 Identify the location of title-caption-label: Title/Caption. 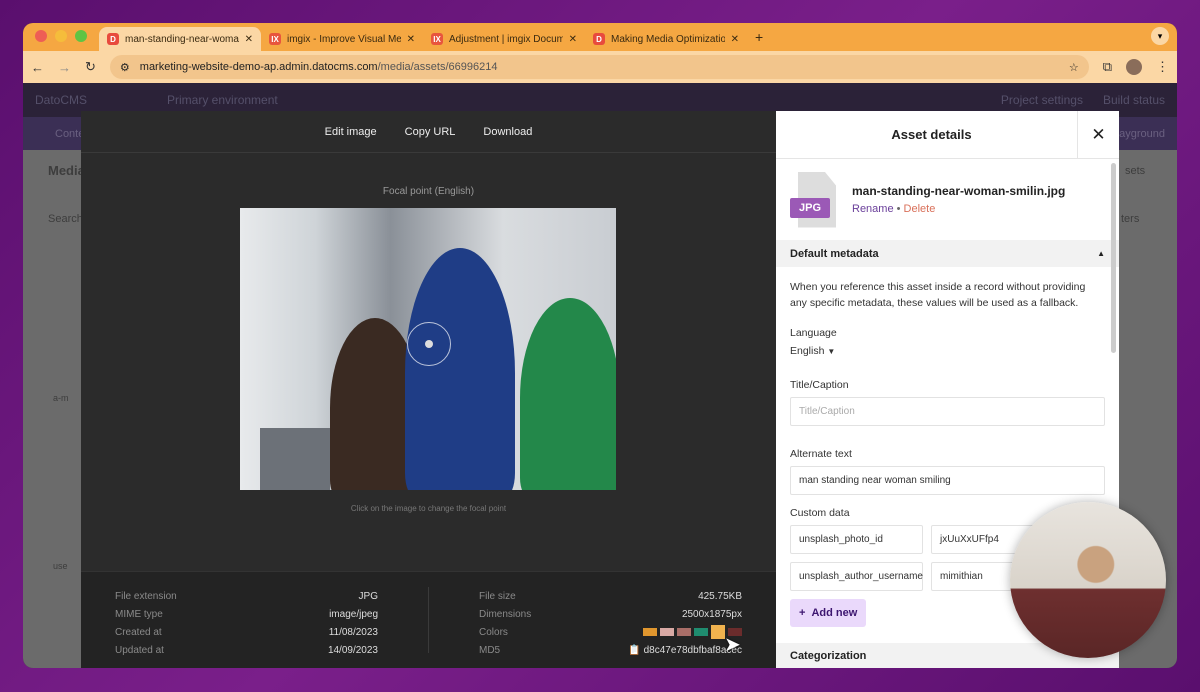
(819, 385).